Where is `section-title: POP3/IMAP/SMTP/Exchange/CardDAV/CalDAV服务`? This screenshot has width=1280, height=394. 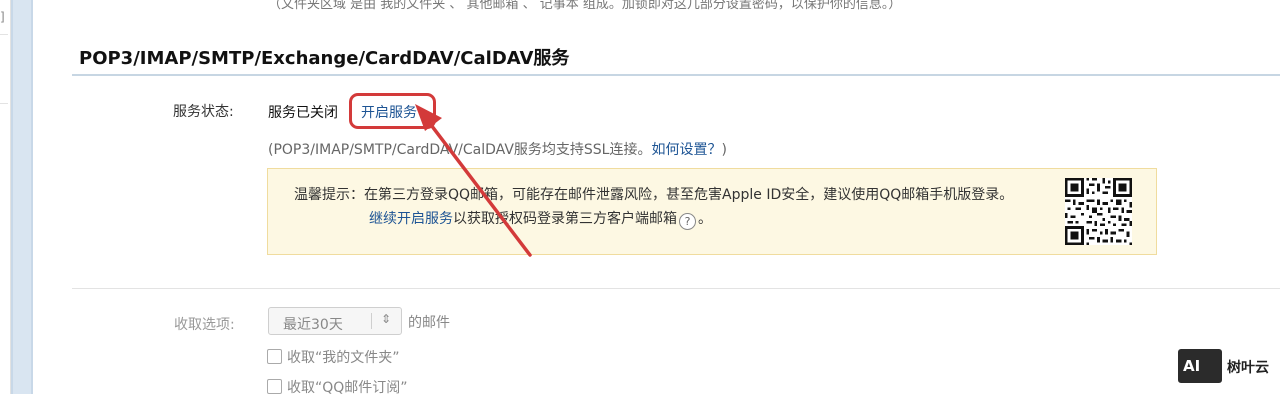 section-title: POP3/IMAP/SMTP/Exchange/CardDAV/CalDAV服务 is located at coordinates (324, 58).